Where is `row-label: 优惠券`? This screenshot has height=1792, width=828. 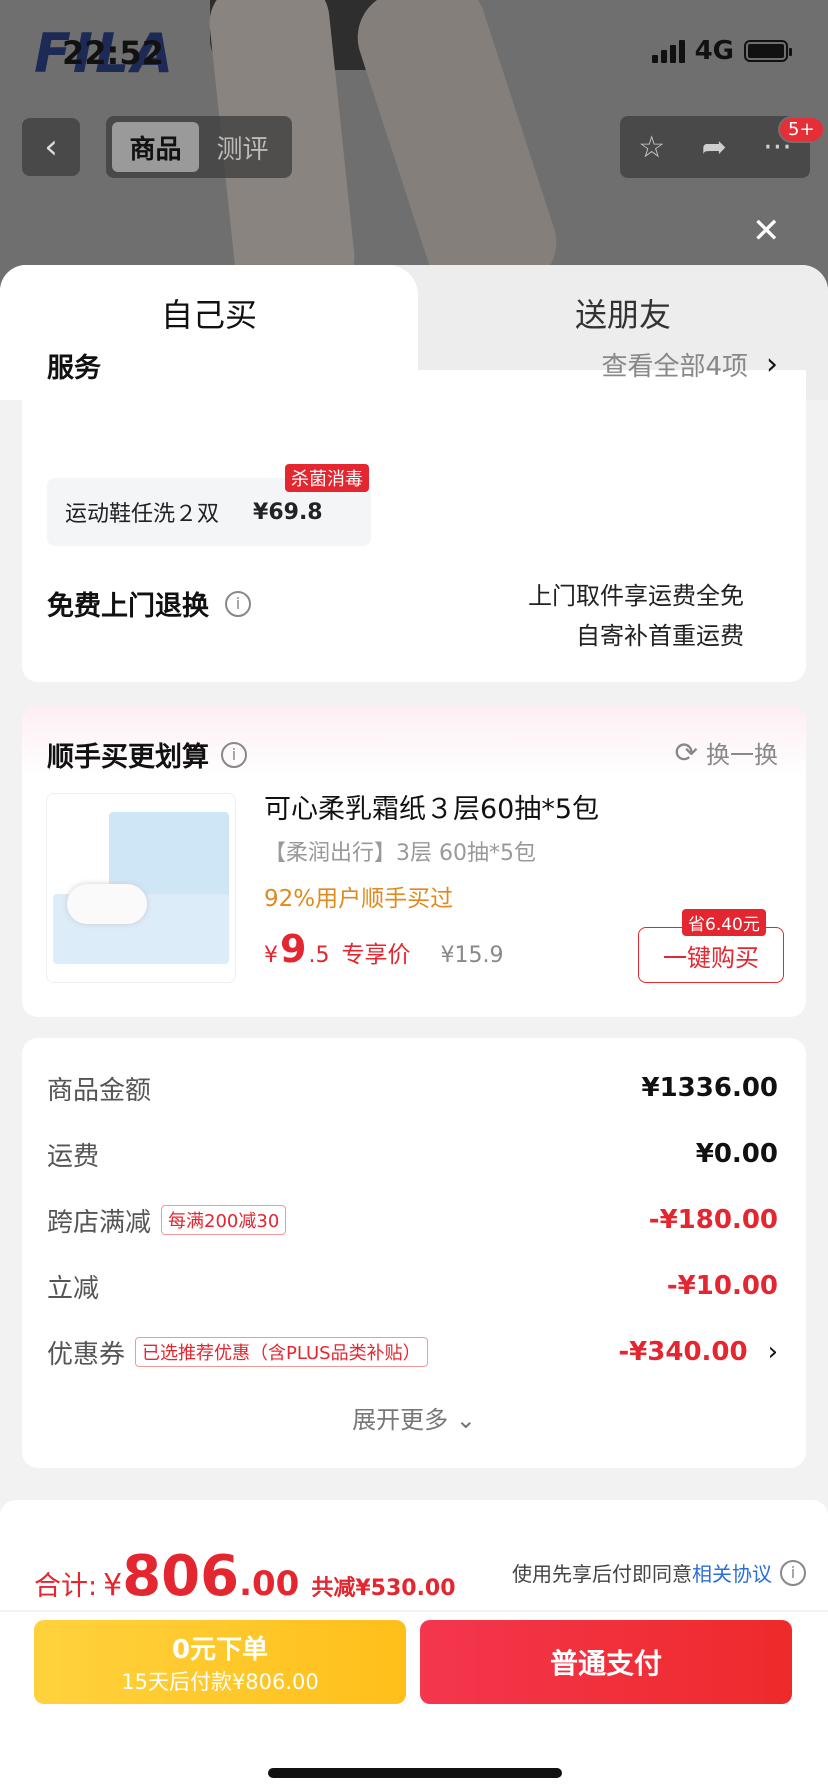
row-label: 优惠券 is located at coordinates (86, 1354).